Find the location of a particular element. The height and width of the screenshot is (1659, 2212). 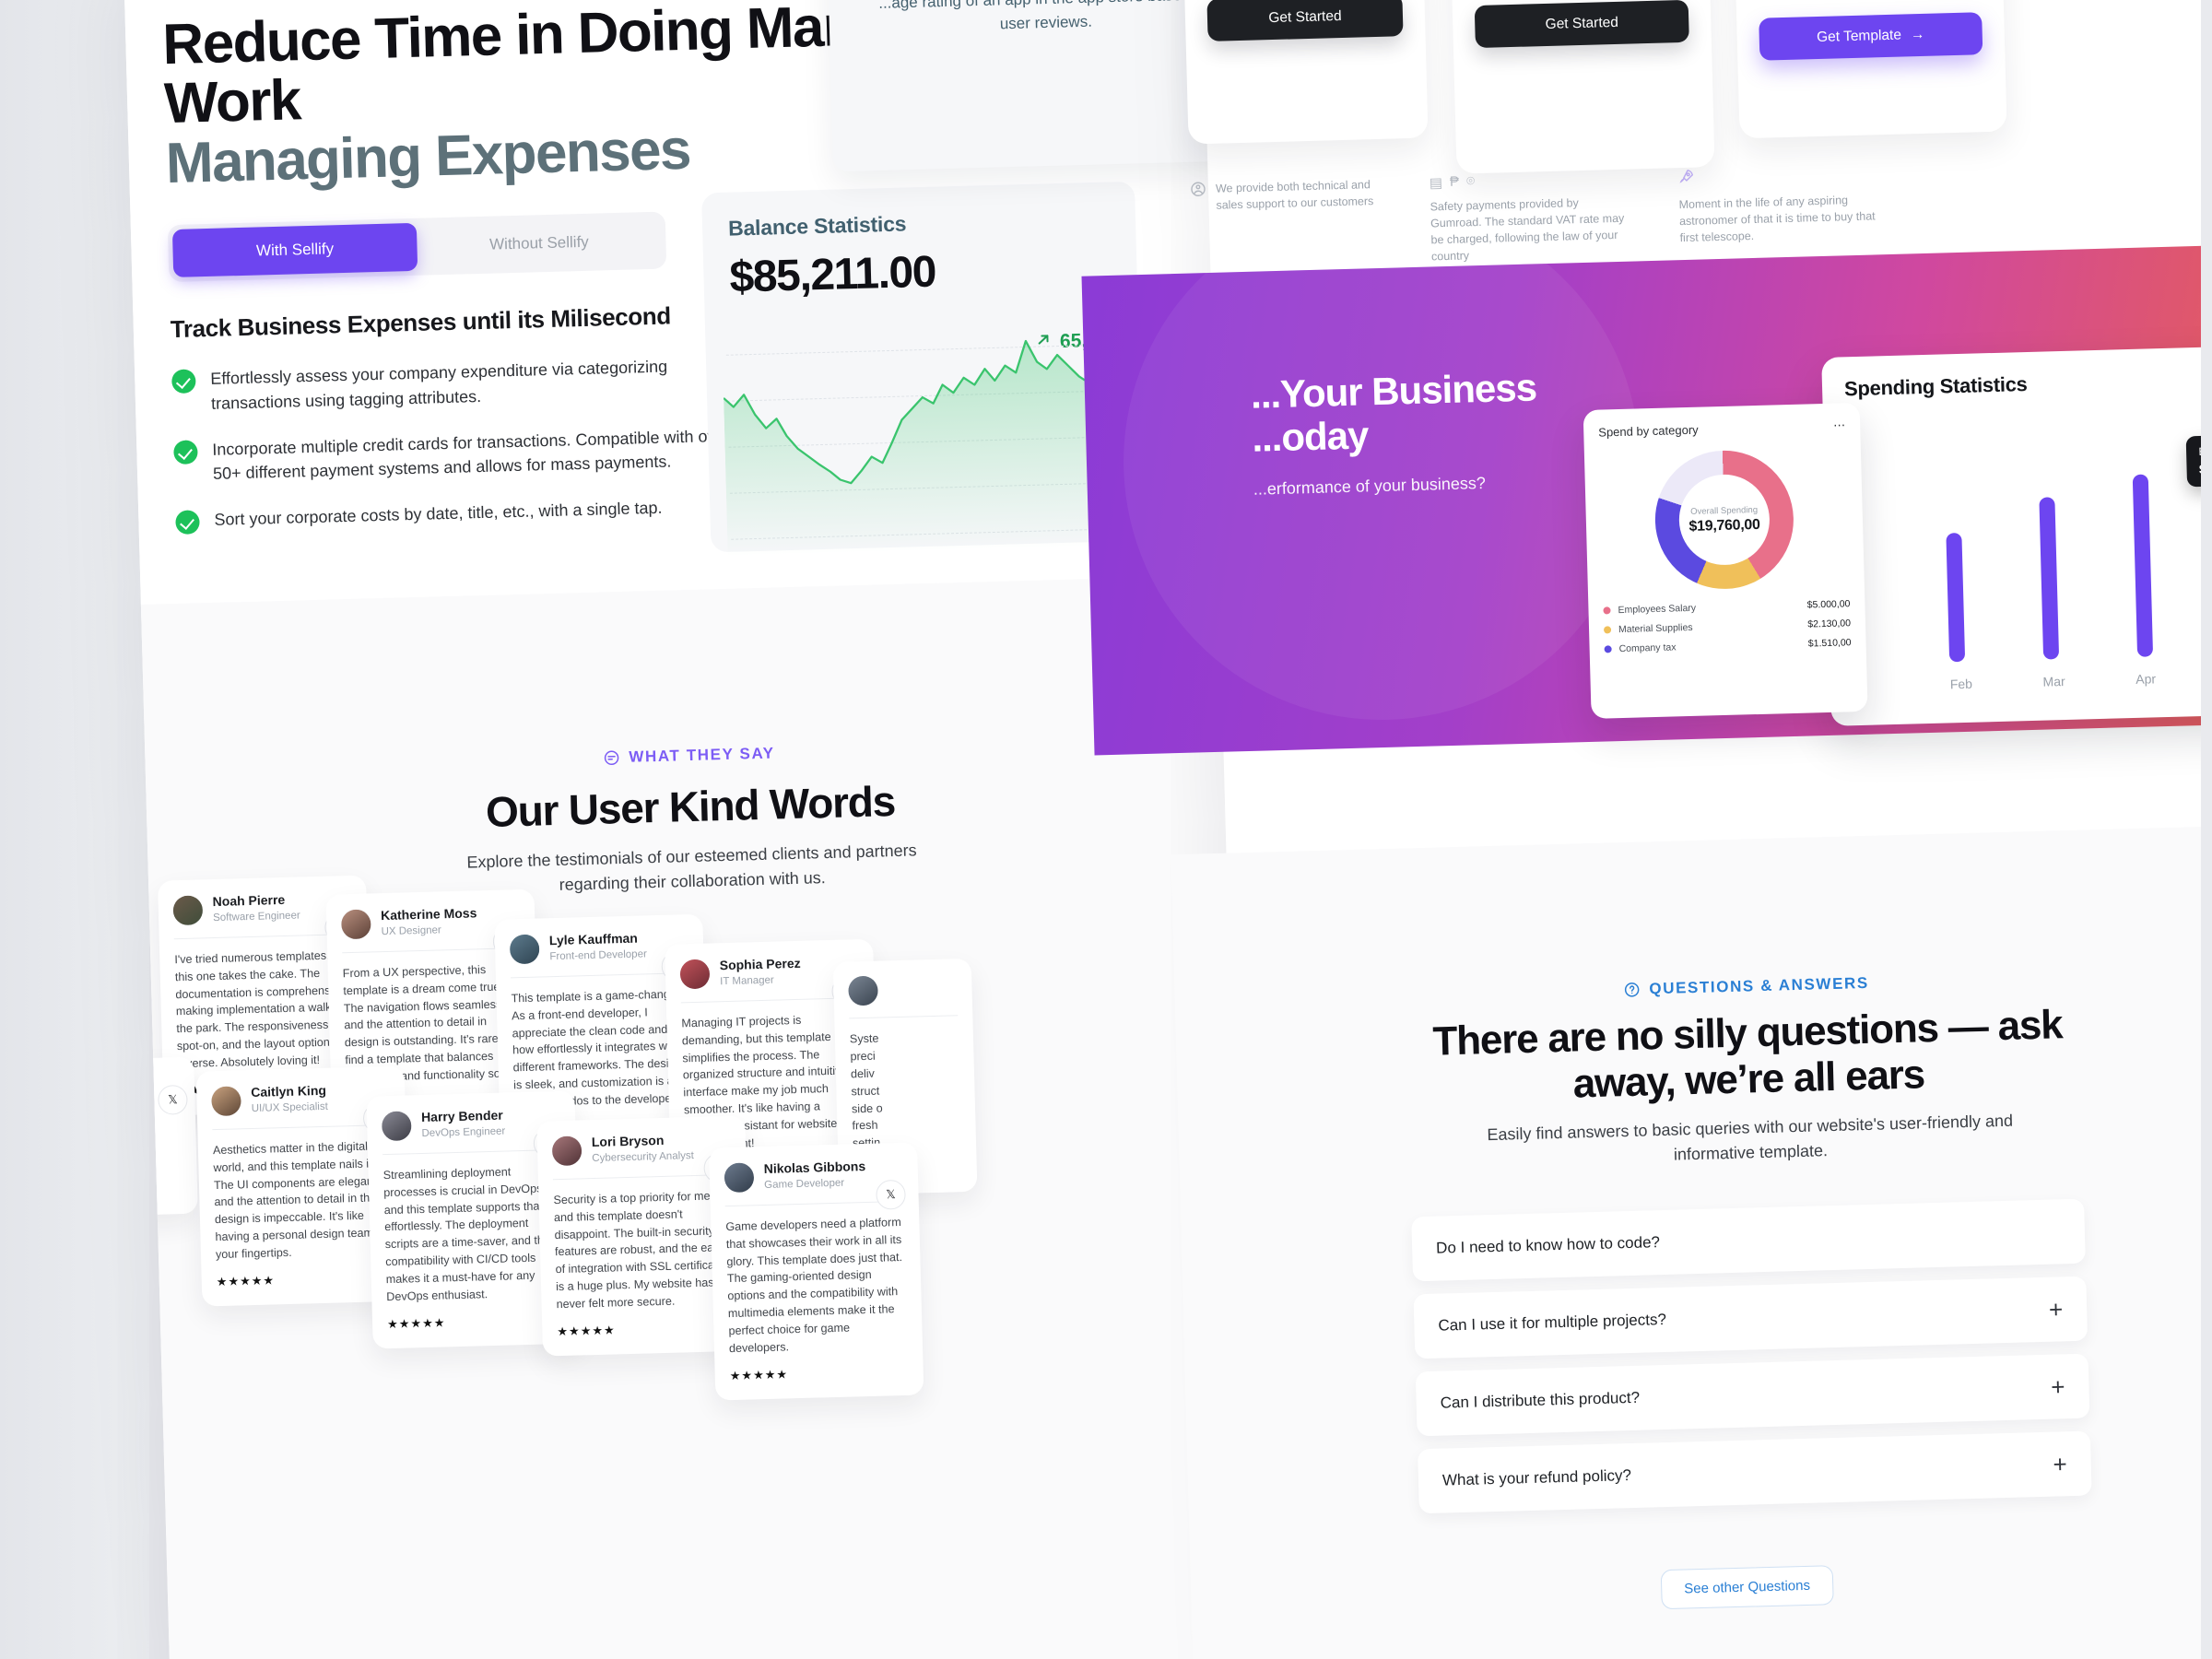

faq-item: Can I distribute this product? + is located at coordinates (1752, 1395).